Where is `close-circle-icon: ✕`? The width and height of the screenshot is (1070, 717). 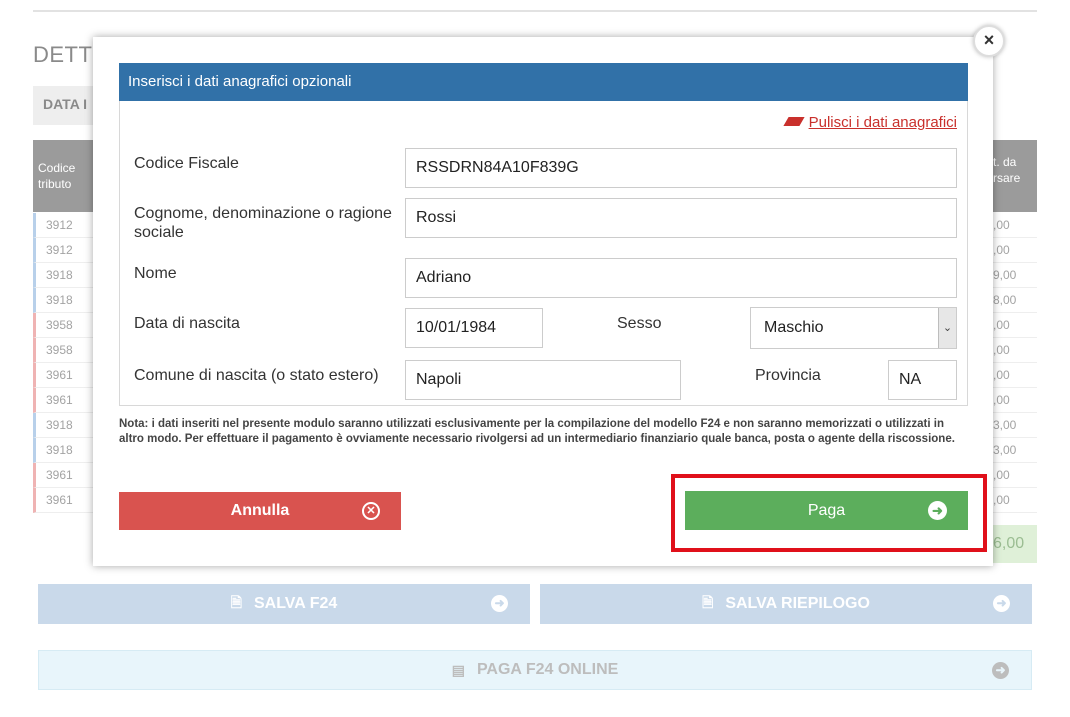
close-circle-icon: ✕ is located at coordinates (371, 511).